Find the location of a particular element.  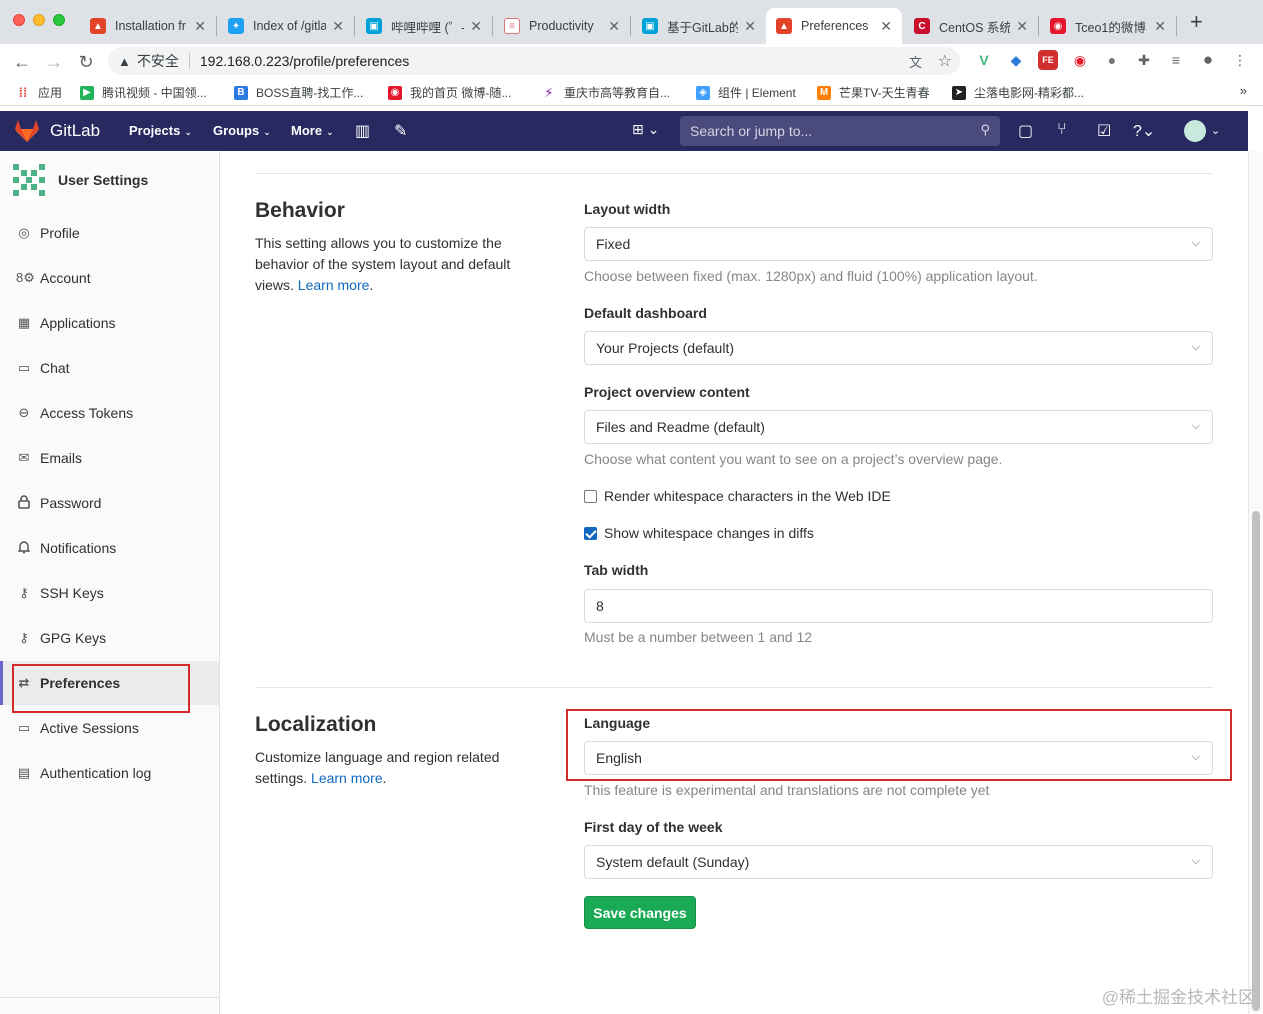

sidebar-item-authentication-log: ▤ Authentication log is located at coordinates (109, 773).